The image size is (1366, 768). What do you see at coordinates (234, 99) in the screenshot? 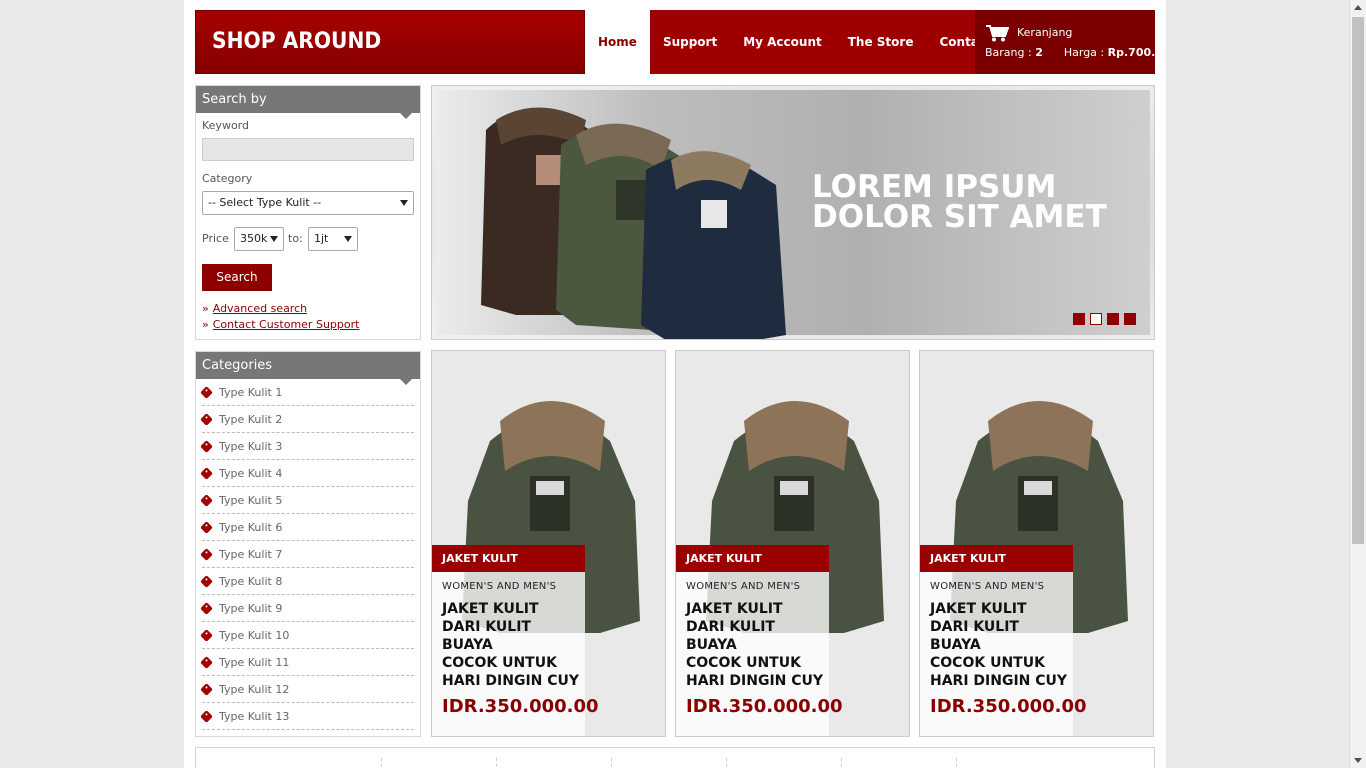
I see `search-heading-text: Search by` at bounding box center [234, 99].